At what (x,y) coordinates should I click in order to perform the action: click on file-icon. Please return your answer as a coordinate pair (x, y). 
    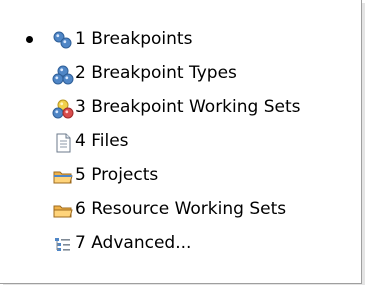
    Looking at the image, I should click on (63, 143).